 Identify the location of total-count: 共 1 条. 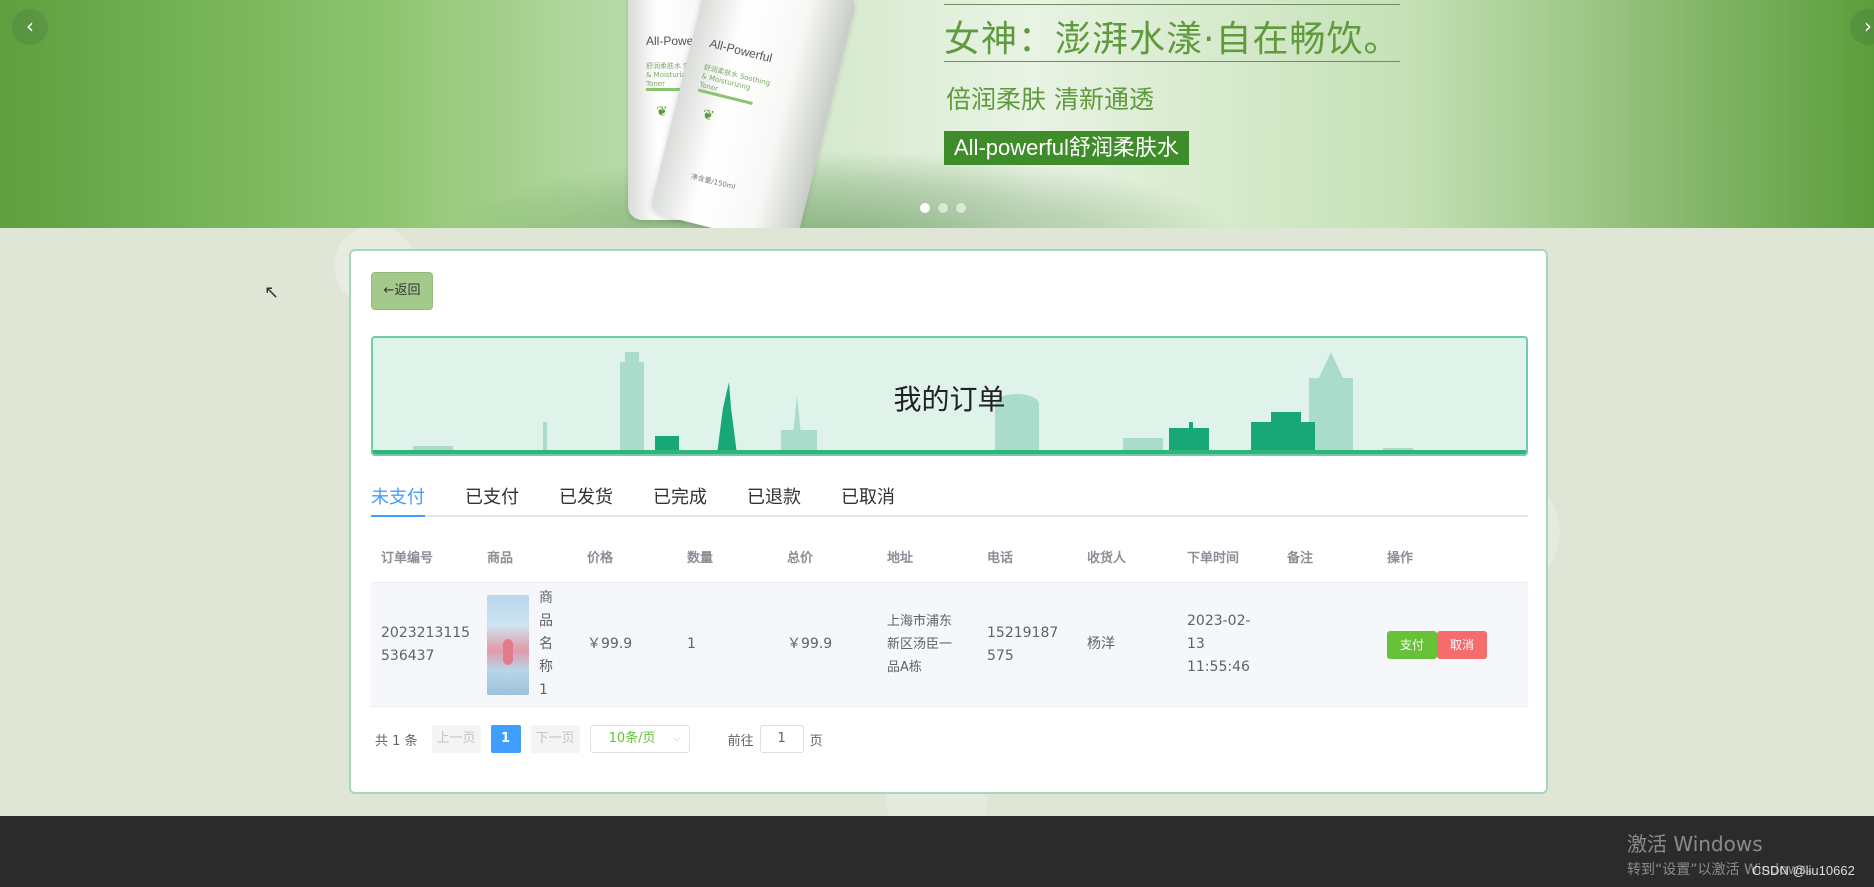
(396, 741).